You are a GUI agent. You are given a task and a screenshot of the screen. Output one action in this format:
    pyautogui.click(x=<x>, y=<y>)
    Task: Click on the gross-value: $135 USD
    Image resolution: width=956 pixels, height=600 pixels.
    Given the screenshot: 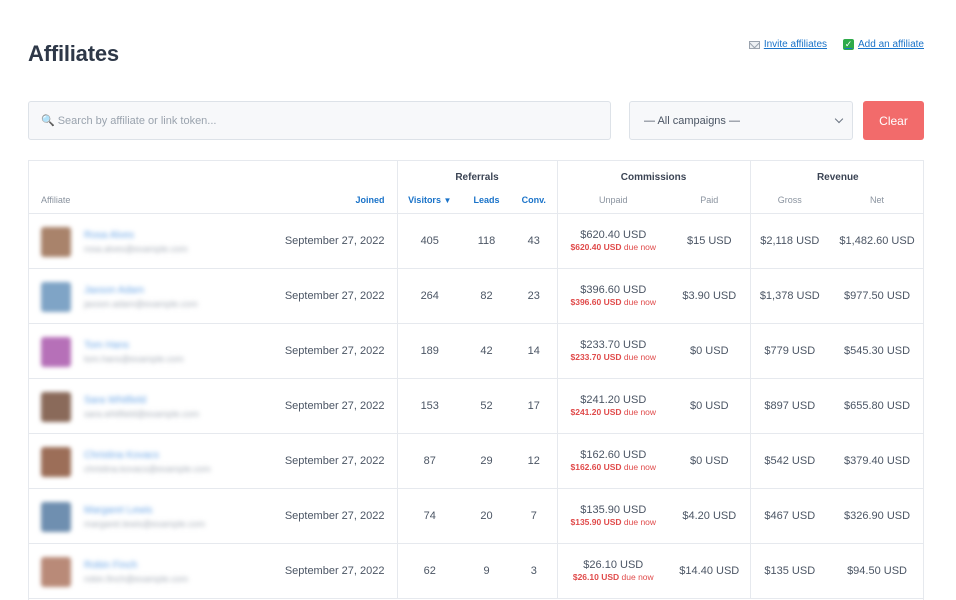 What is the action you would take?
    pyautogui.click(x=789, y=571)
    